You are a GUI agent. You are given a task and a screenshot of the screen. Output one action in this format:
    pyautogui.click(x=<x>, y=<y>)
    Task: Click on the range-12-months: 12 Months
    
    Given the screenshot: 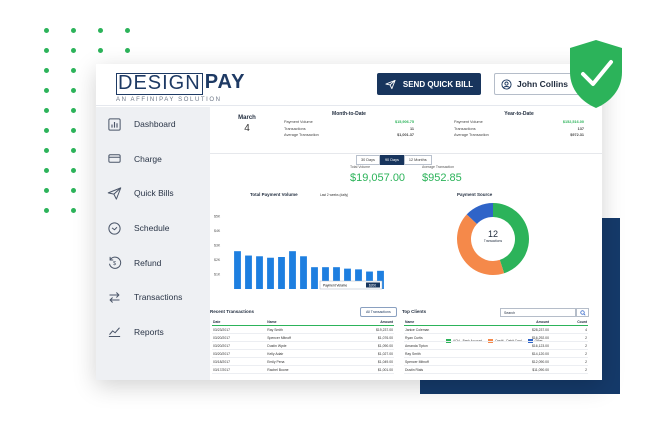 What is the action you would take?
    pyautogui.click(x=417, y=160)
    